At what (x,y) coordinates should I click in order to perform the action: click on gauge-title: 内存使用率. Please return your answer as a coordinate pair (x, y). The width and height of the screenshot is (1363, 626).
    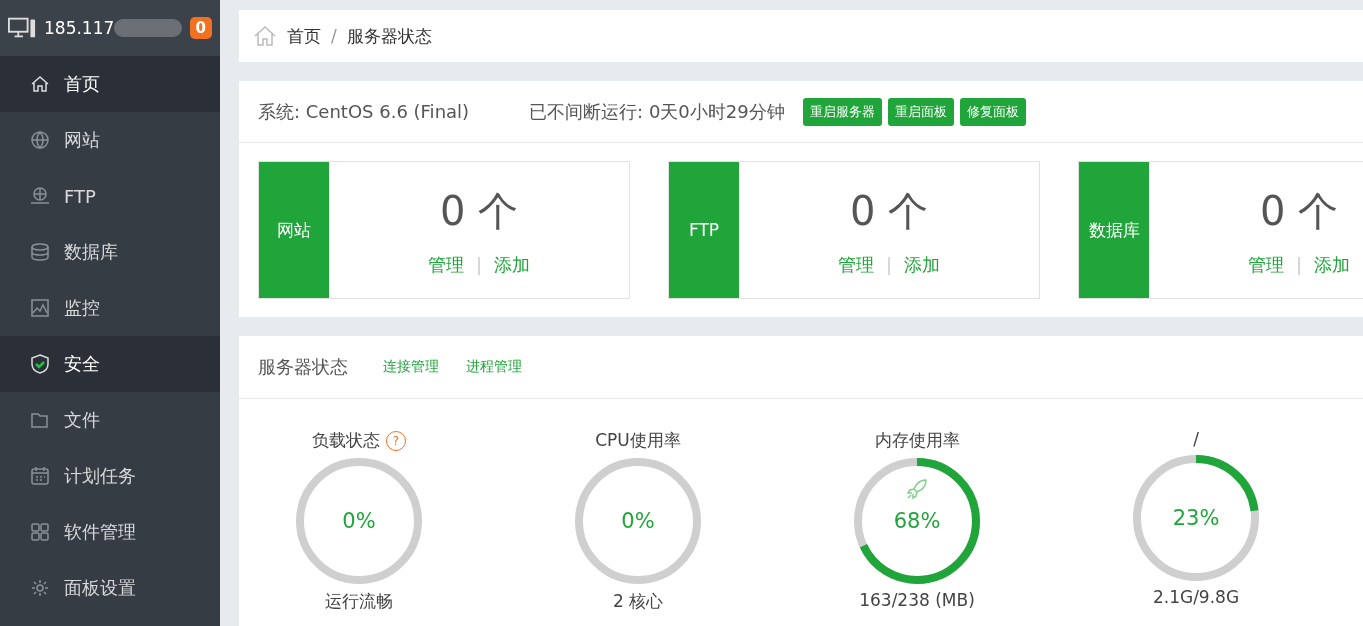
    Looking at the image, I should click on (917, 440).